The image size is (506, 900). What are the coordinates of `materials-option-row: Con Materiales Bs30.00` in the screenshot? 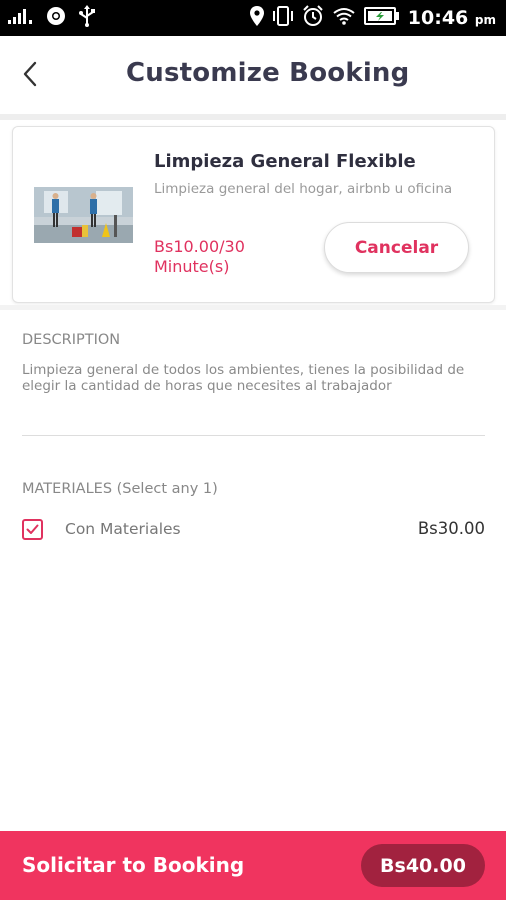 It's located at (253, 530).